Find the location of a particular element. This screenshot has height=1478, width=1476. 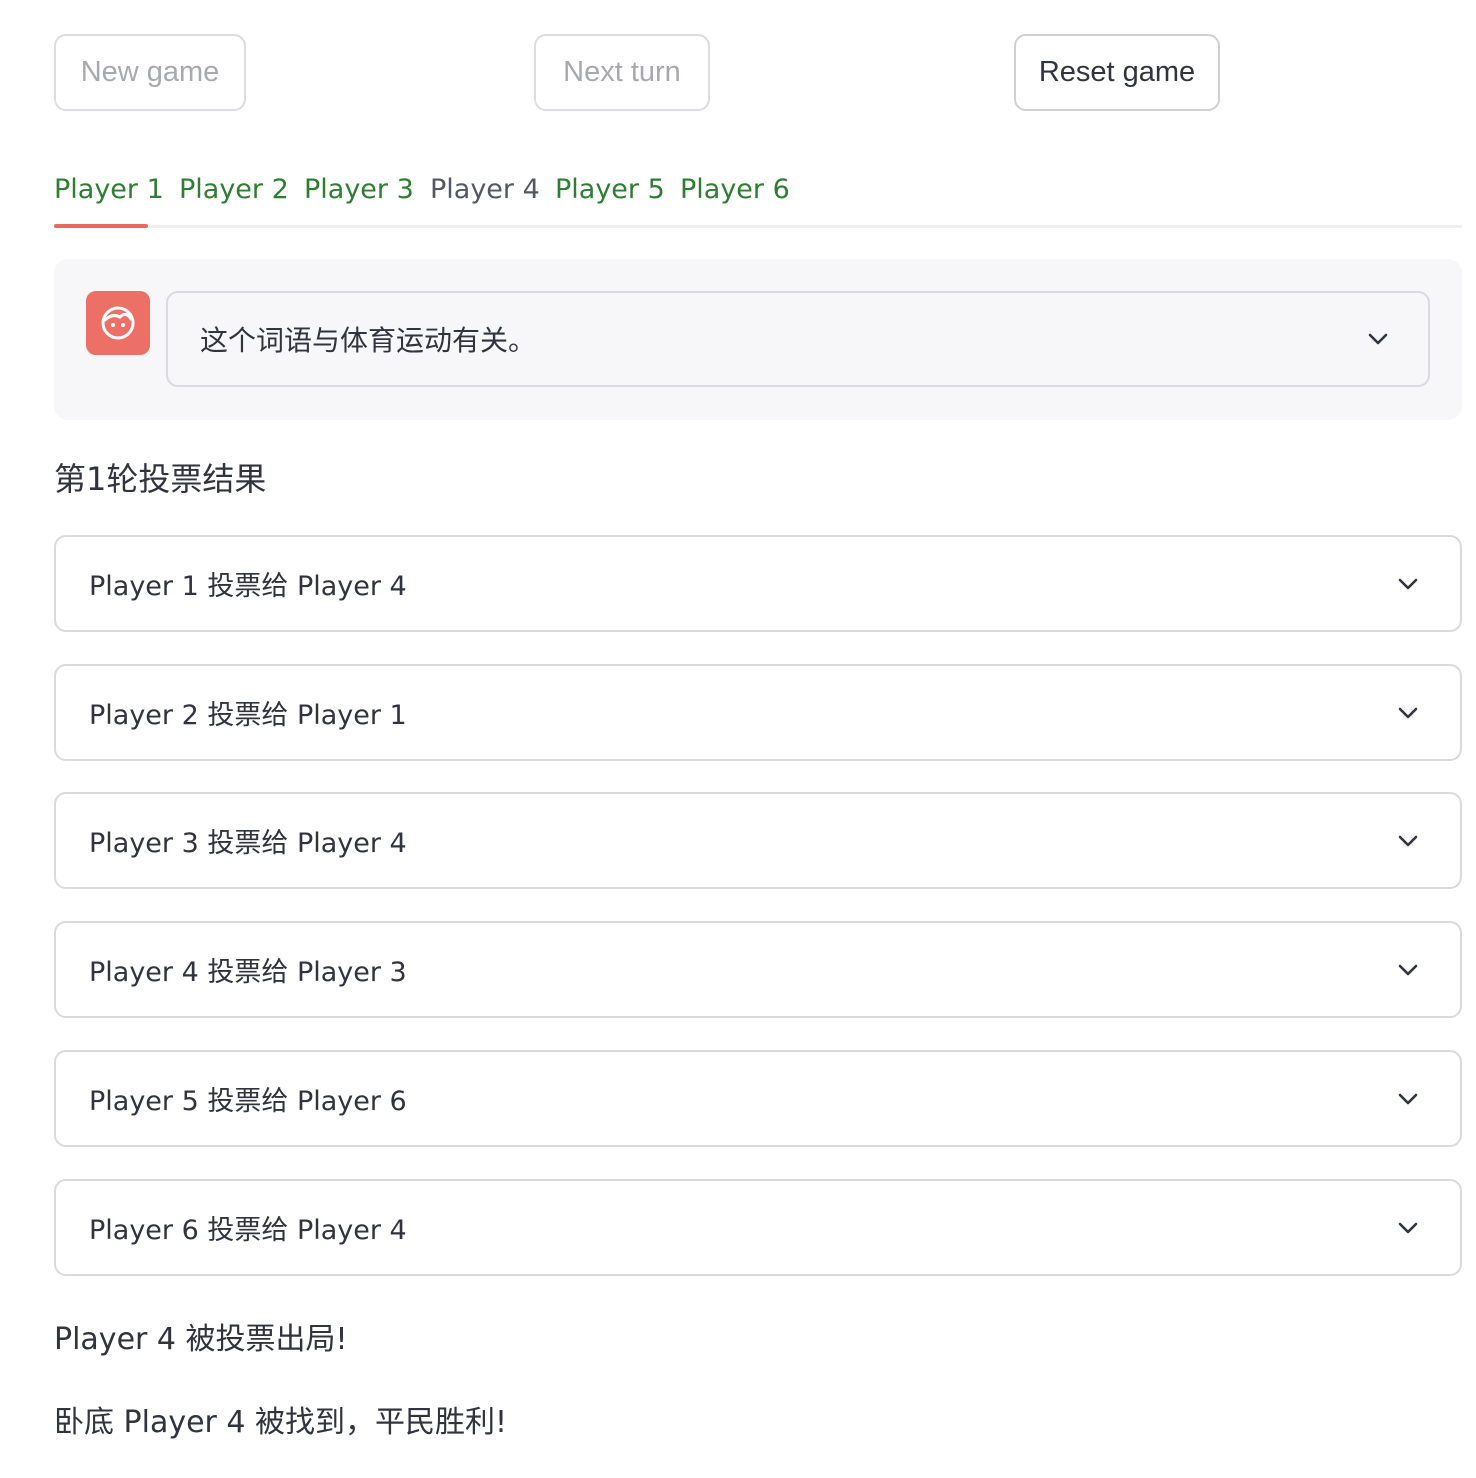

face-icon is located at coordinates (118, 323).